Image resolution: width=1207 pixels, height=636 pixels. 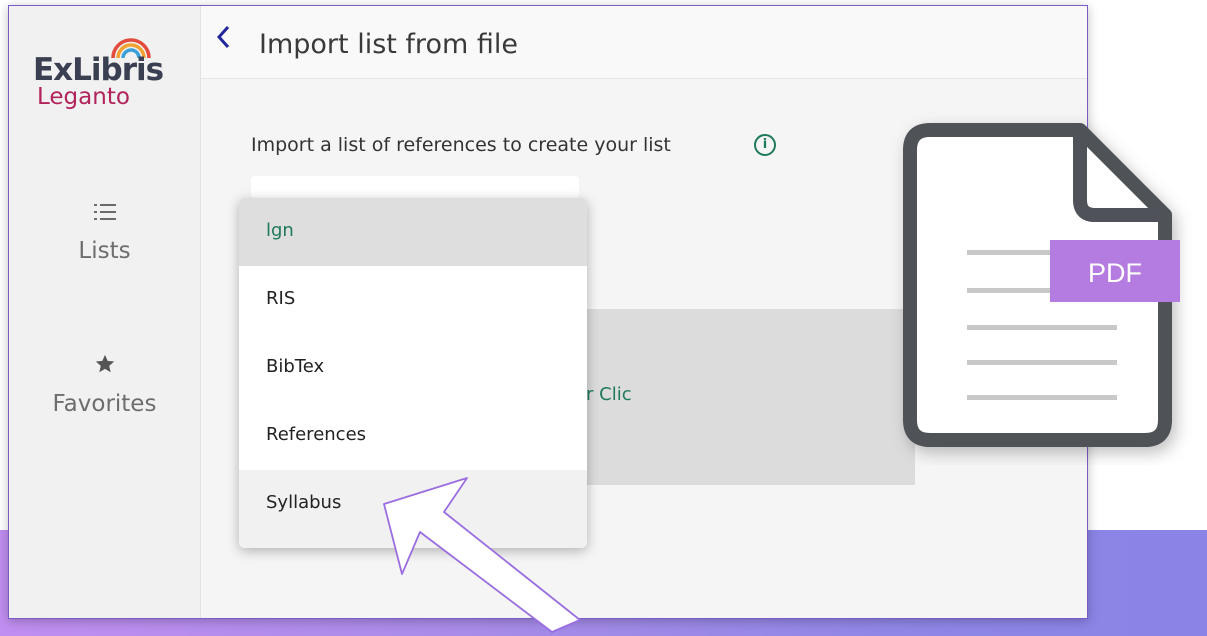 I want to click on info-icon: i, so click(x=765, y=145).